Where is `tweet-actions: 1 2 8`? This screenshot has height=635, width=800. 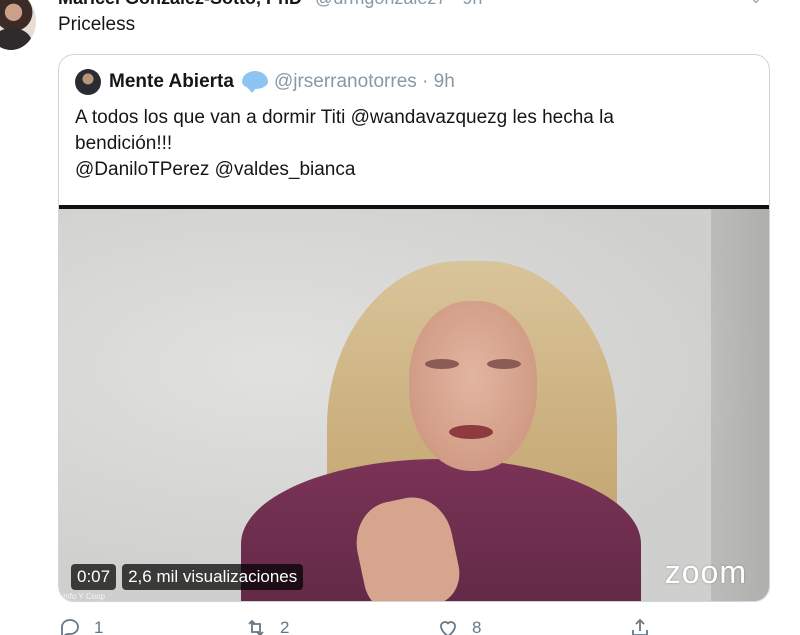
tweet-actions: 1 2 8 is located at coordinates (368, 623).